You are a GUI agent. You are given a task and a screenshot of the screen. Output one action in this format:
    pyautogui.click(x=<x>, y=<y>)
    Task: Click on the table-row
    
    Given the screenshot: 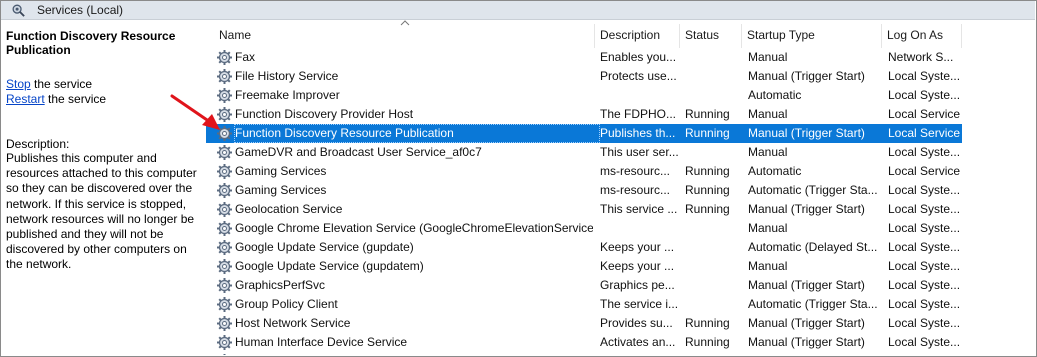 What is the action you would take?
    pyautogui.click(x=584, y=353)
    